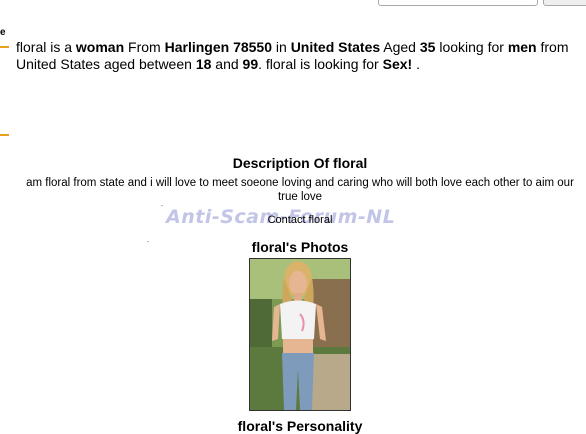 This screenshot has height=434, width=586. Describe the element at coordinates (300, 163) in the screenshot. I see `description-heading: Description Of floral` at that location.